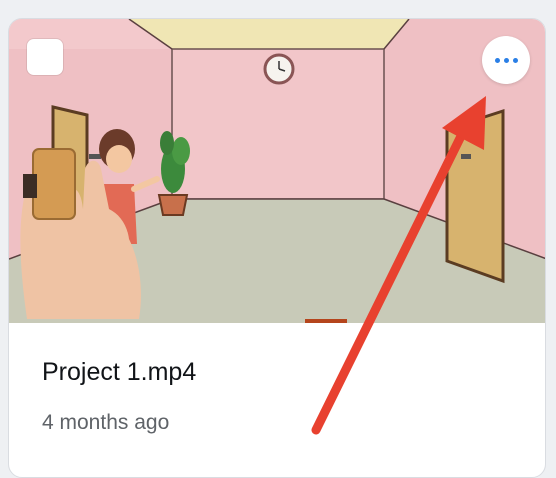 This screenshot has height=478, width=556. I want to click on room-ceiling, so click(269, 34).